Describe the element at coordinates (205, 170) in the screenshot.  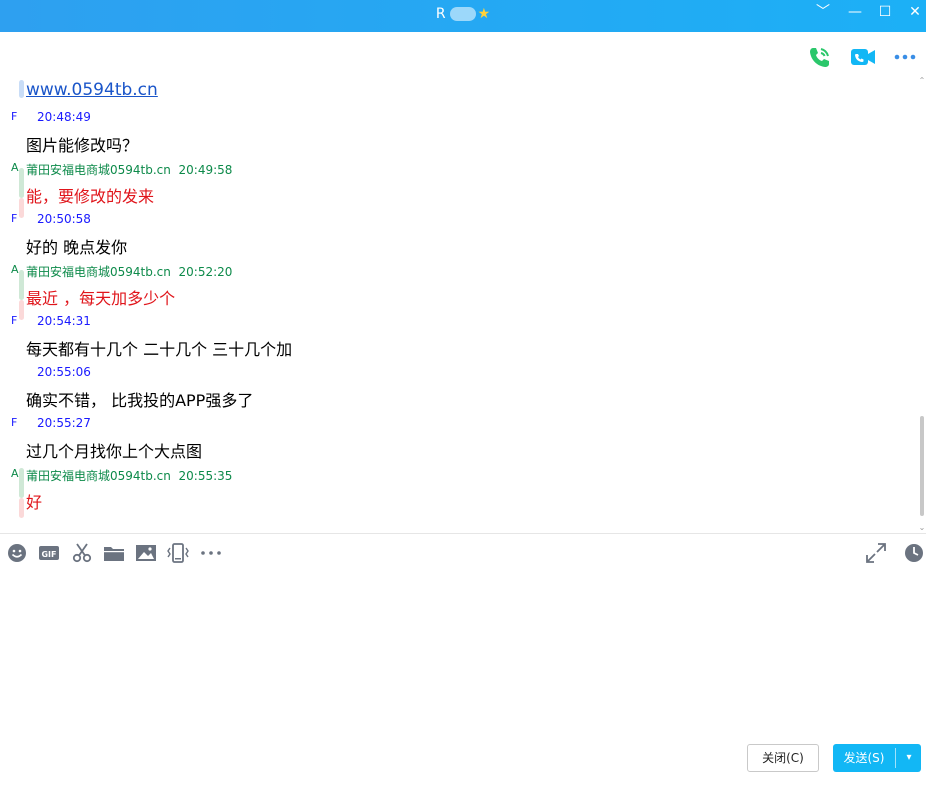
I see `message-time: 20:49:58` at that location.